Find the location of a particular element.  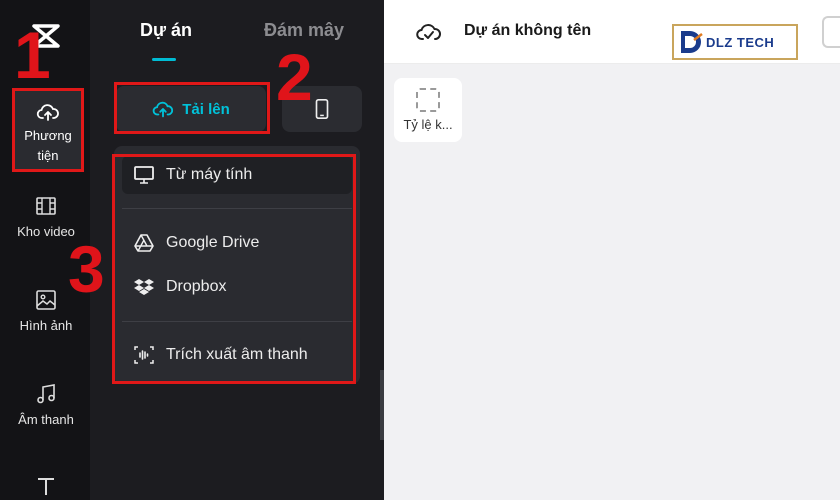

rail-item-text is located at coordinates (46, 487).